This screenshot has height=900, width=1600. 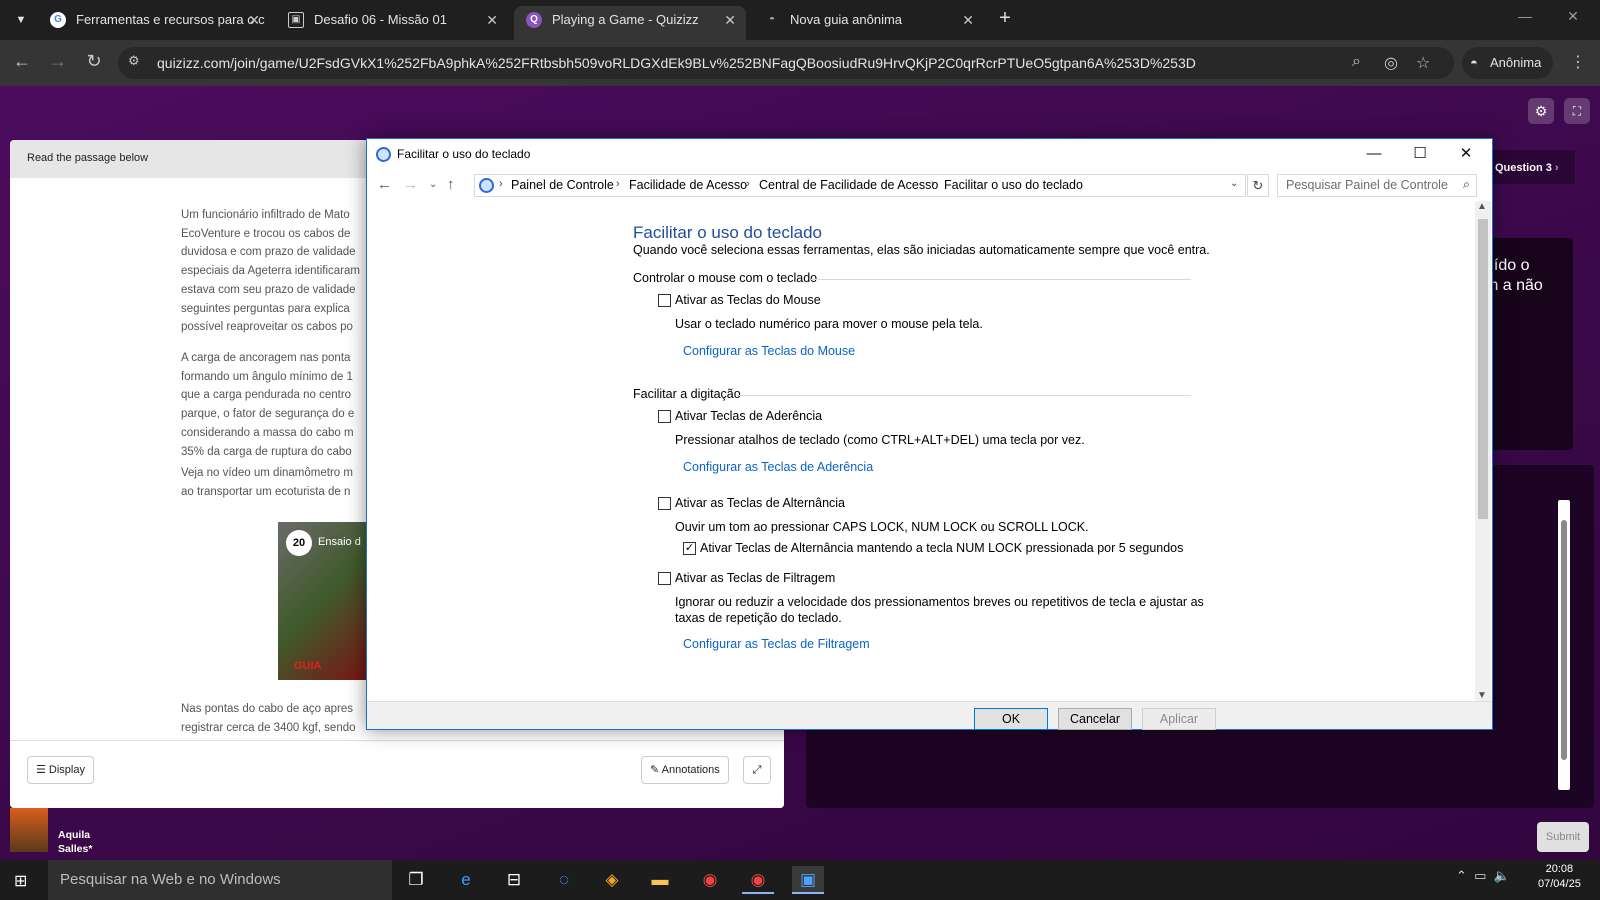 I want to click on app-icon: ◌, so click(x=564, y=880).